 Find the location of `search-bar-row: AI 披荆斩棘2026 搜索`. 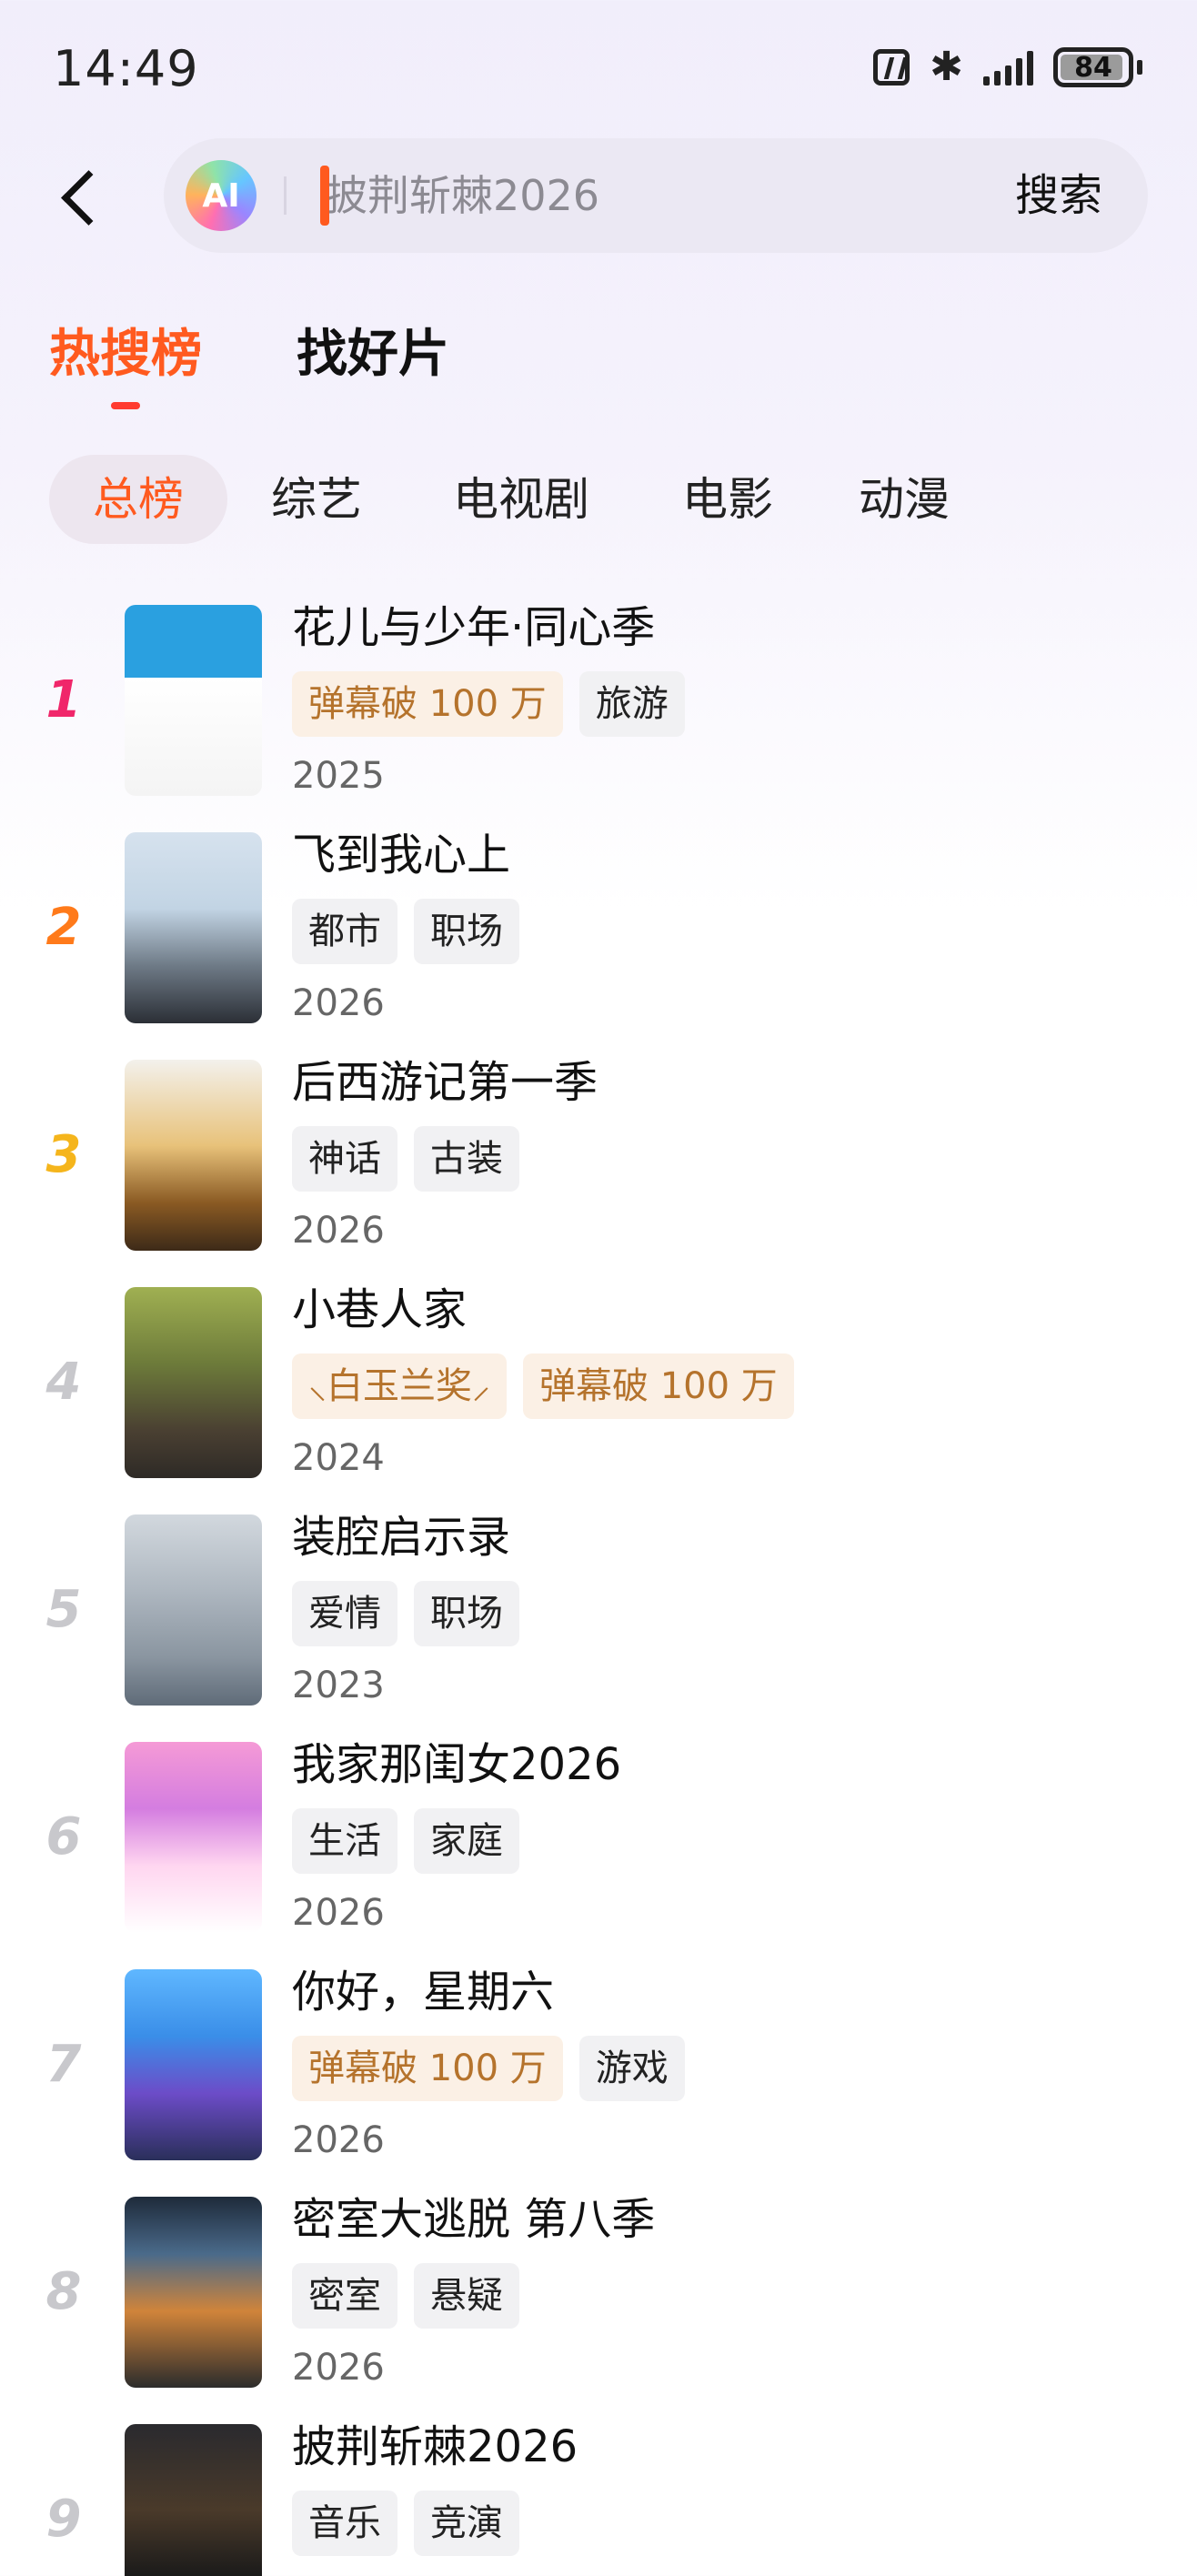

search-bar-row: AI 披荆斩棘2026 搜索 is located at coordinates (598, 195).